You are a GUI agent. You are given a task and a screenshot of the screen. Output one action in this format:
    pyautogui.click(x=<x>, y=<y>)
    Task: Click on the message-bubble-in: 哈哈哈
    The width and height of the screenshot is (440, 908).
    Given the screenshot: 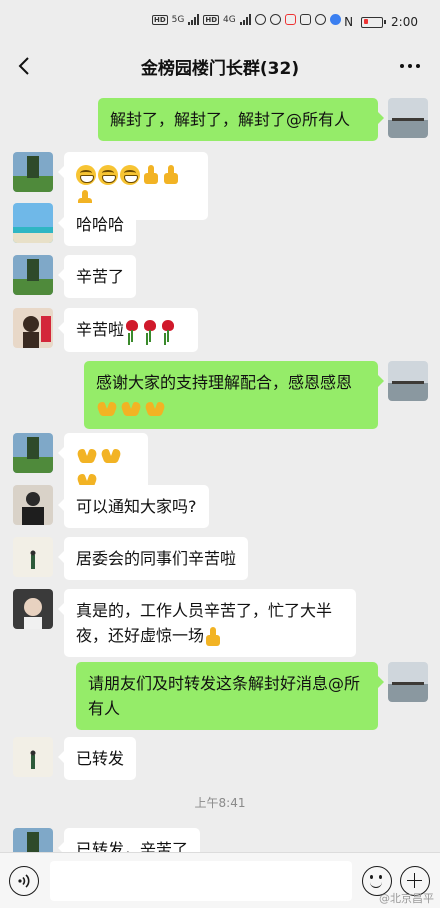 What is the action you would take?
    pyautogui.click(x=97, y=224)
    